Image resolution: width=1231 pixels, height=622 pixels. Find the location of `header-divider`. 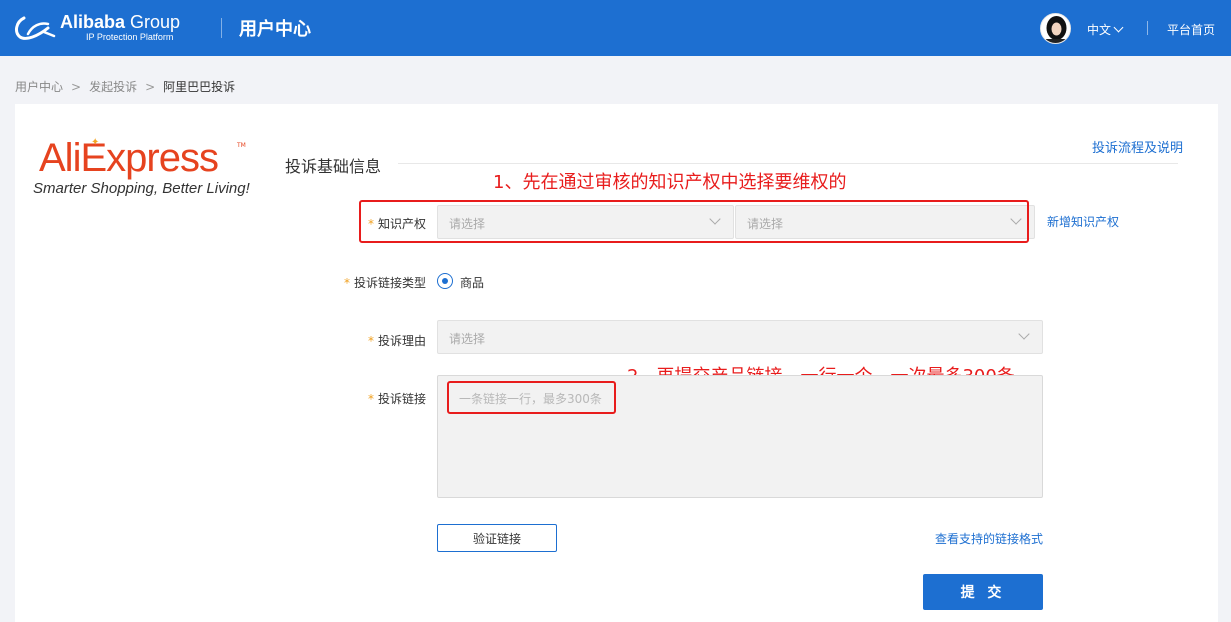

header-divider is located at coordinates (221, 28).